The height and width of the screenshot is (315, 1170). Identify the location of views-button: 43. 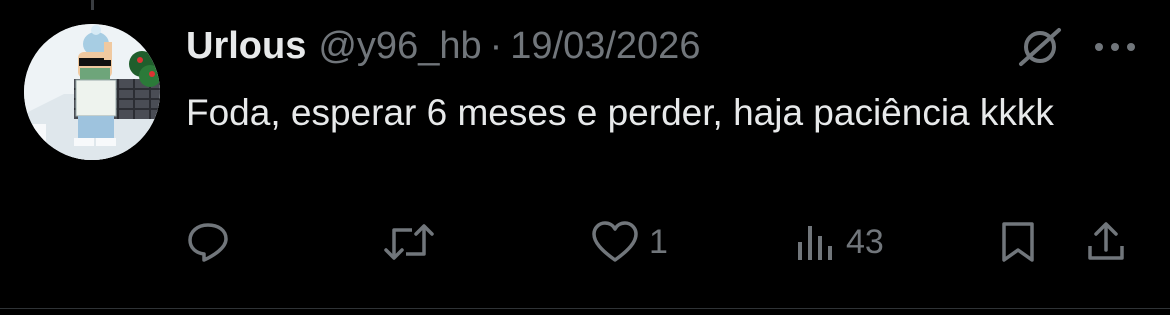
(839, 242).